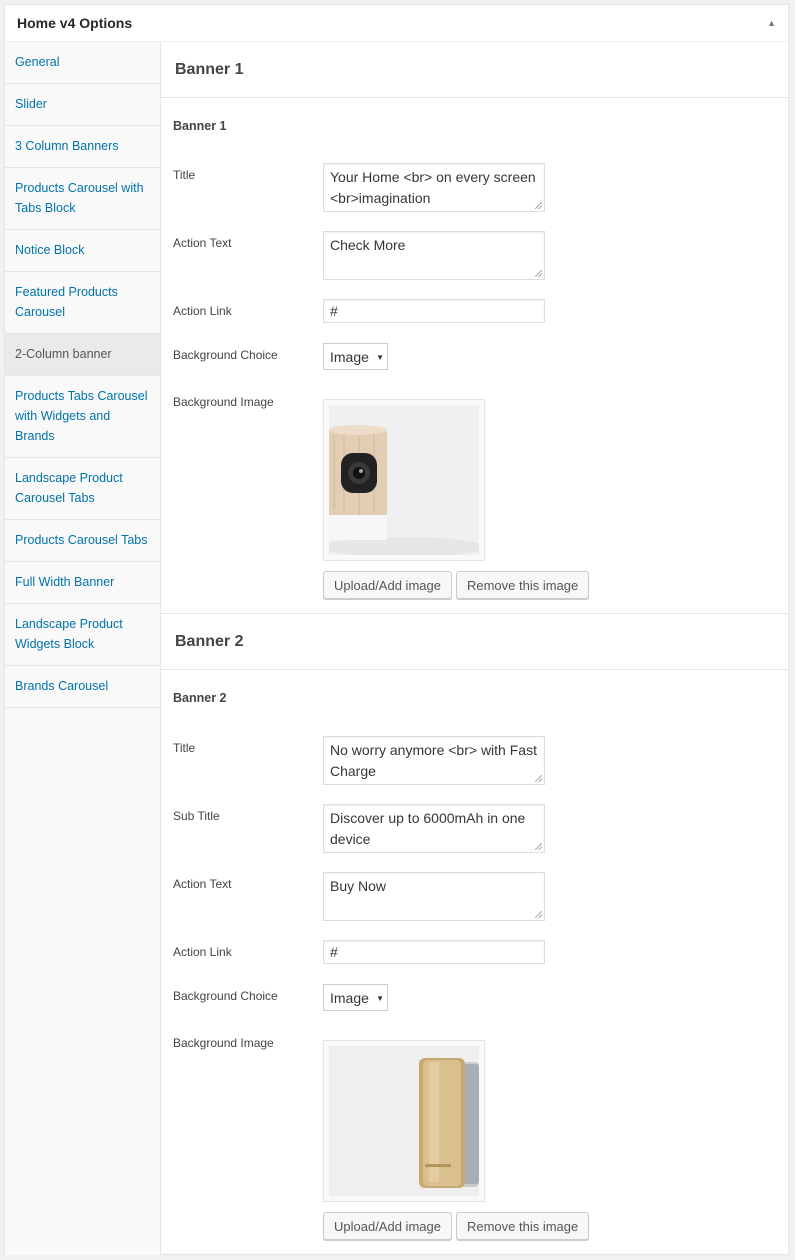  What do you see at coordinates (387, 585) in the screenshot?
I see `banner1-upload-image-button: Upload/Add image` at bounding box center [387, 585].